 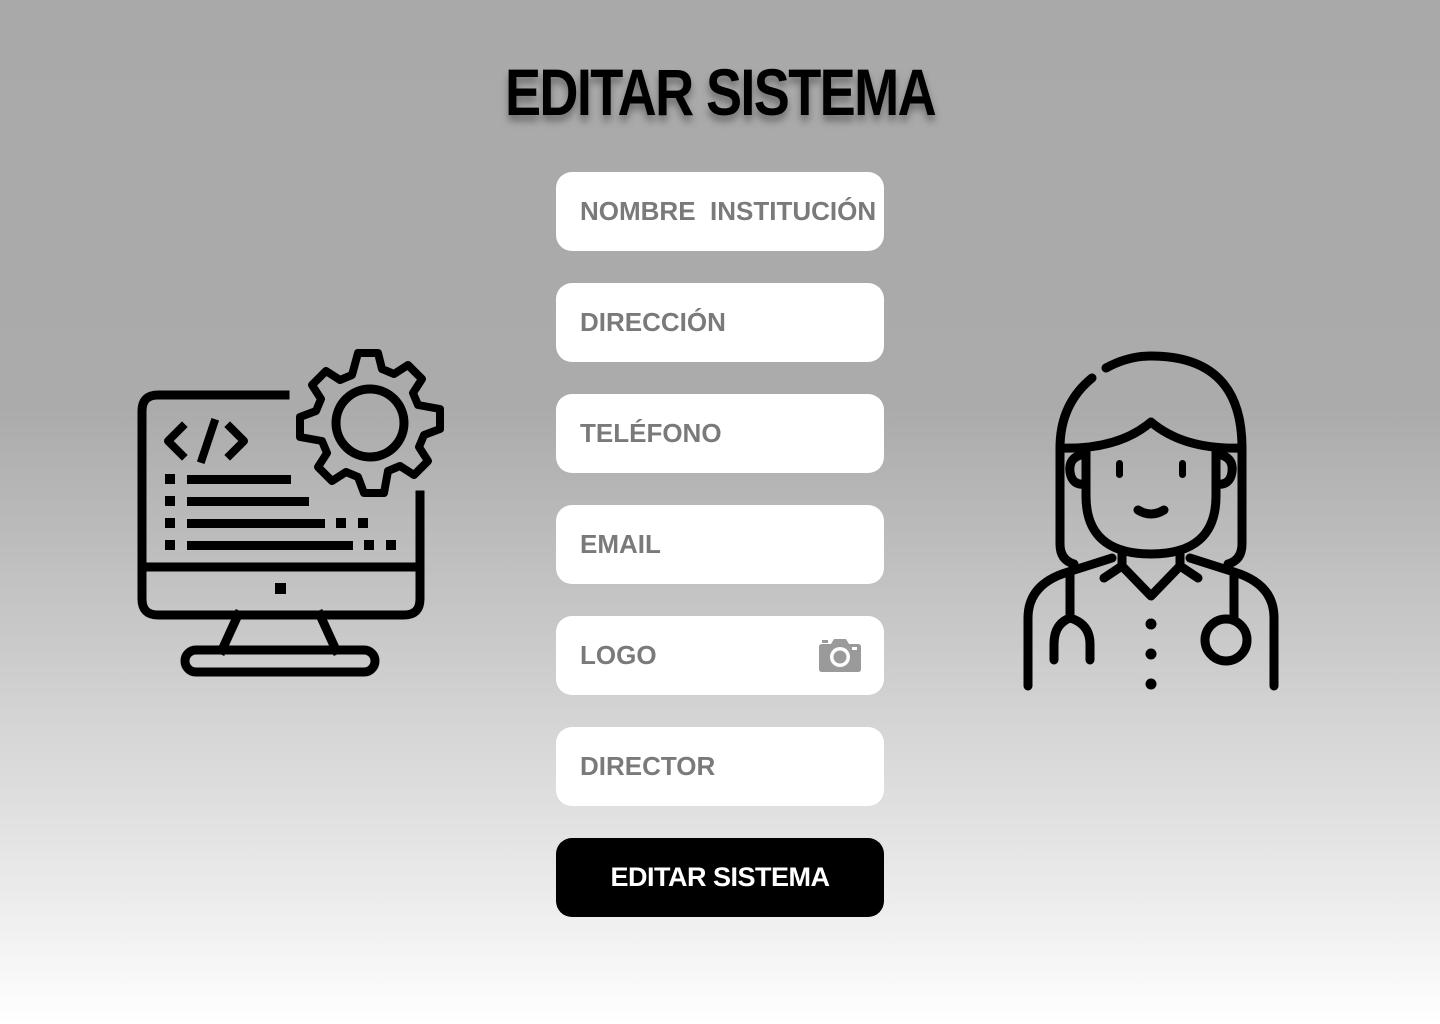 I want to click on phone-input, so click(x=720, y=433).